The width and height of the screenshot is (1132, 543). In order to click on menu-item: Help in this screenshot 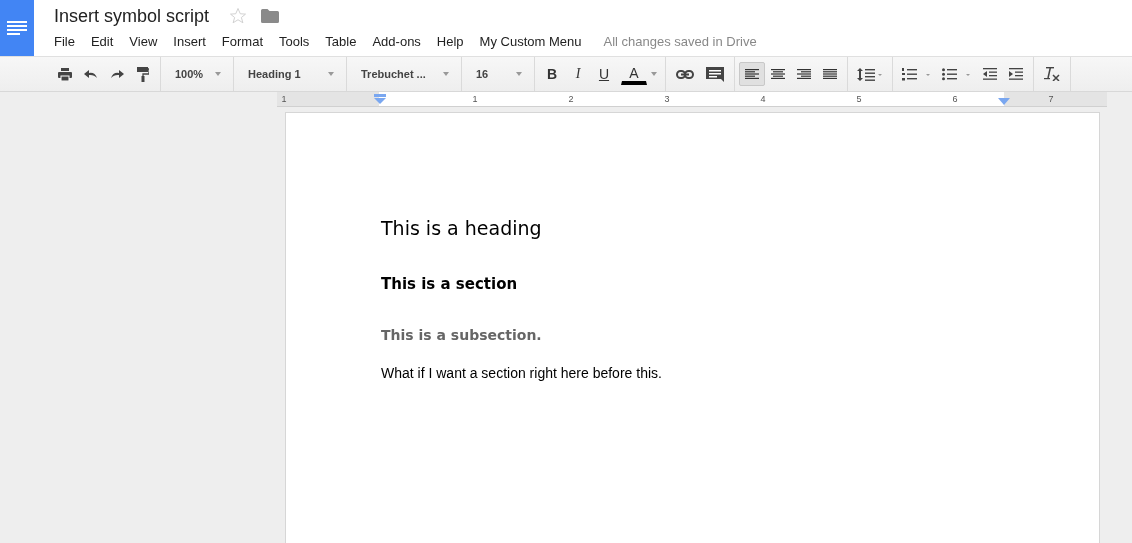, I will do `click(450, 41)`.